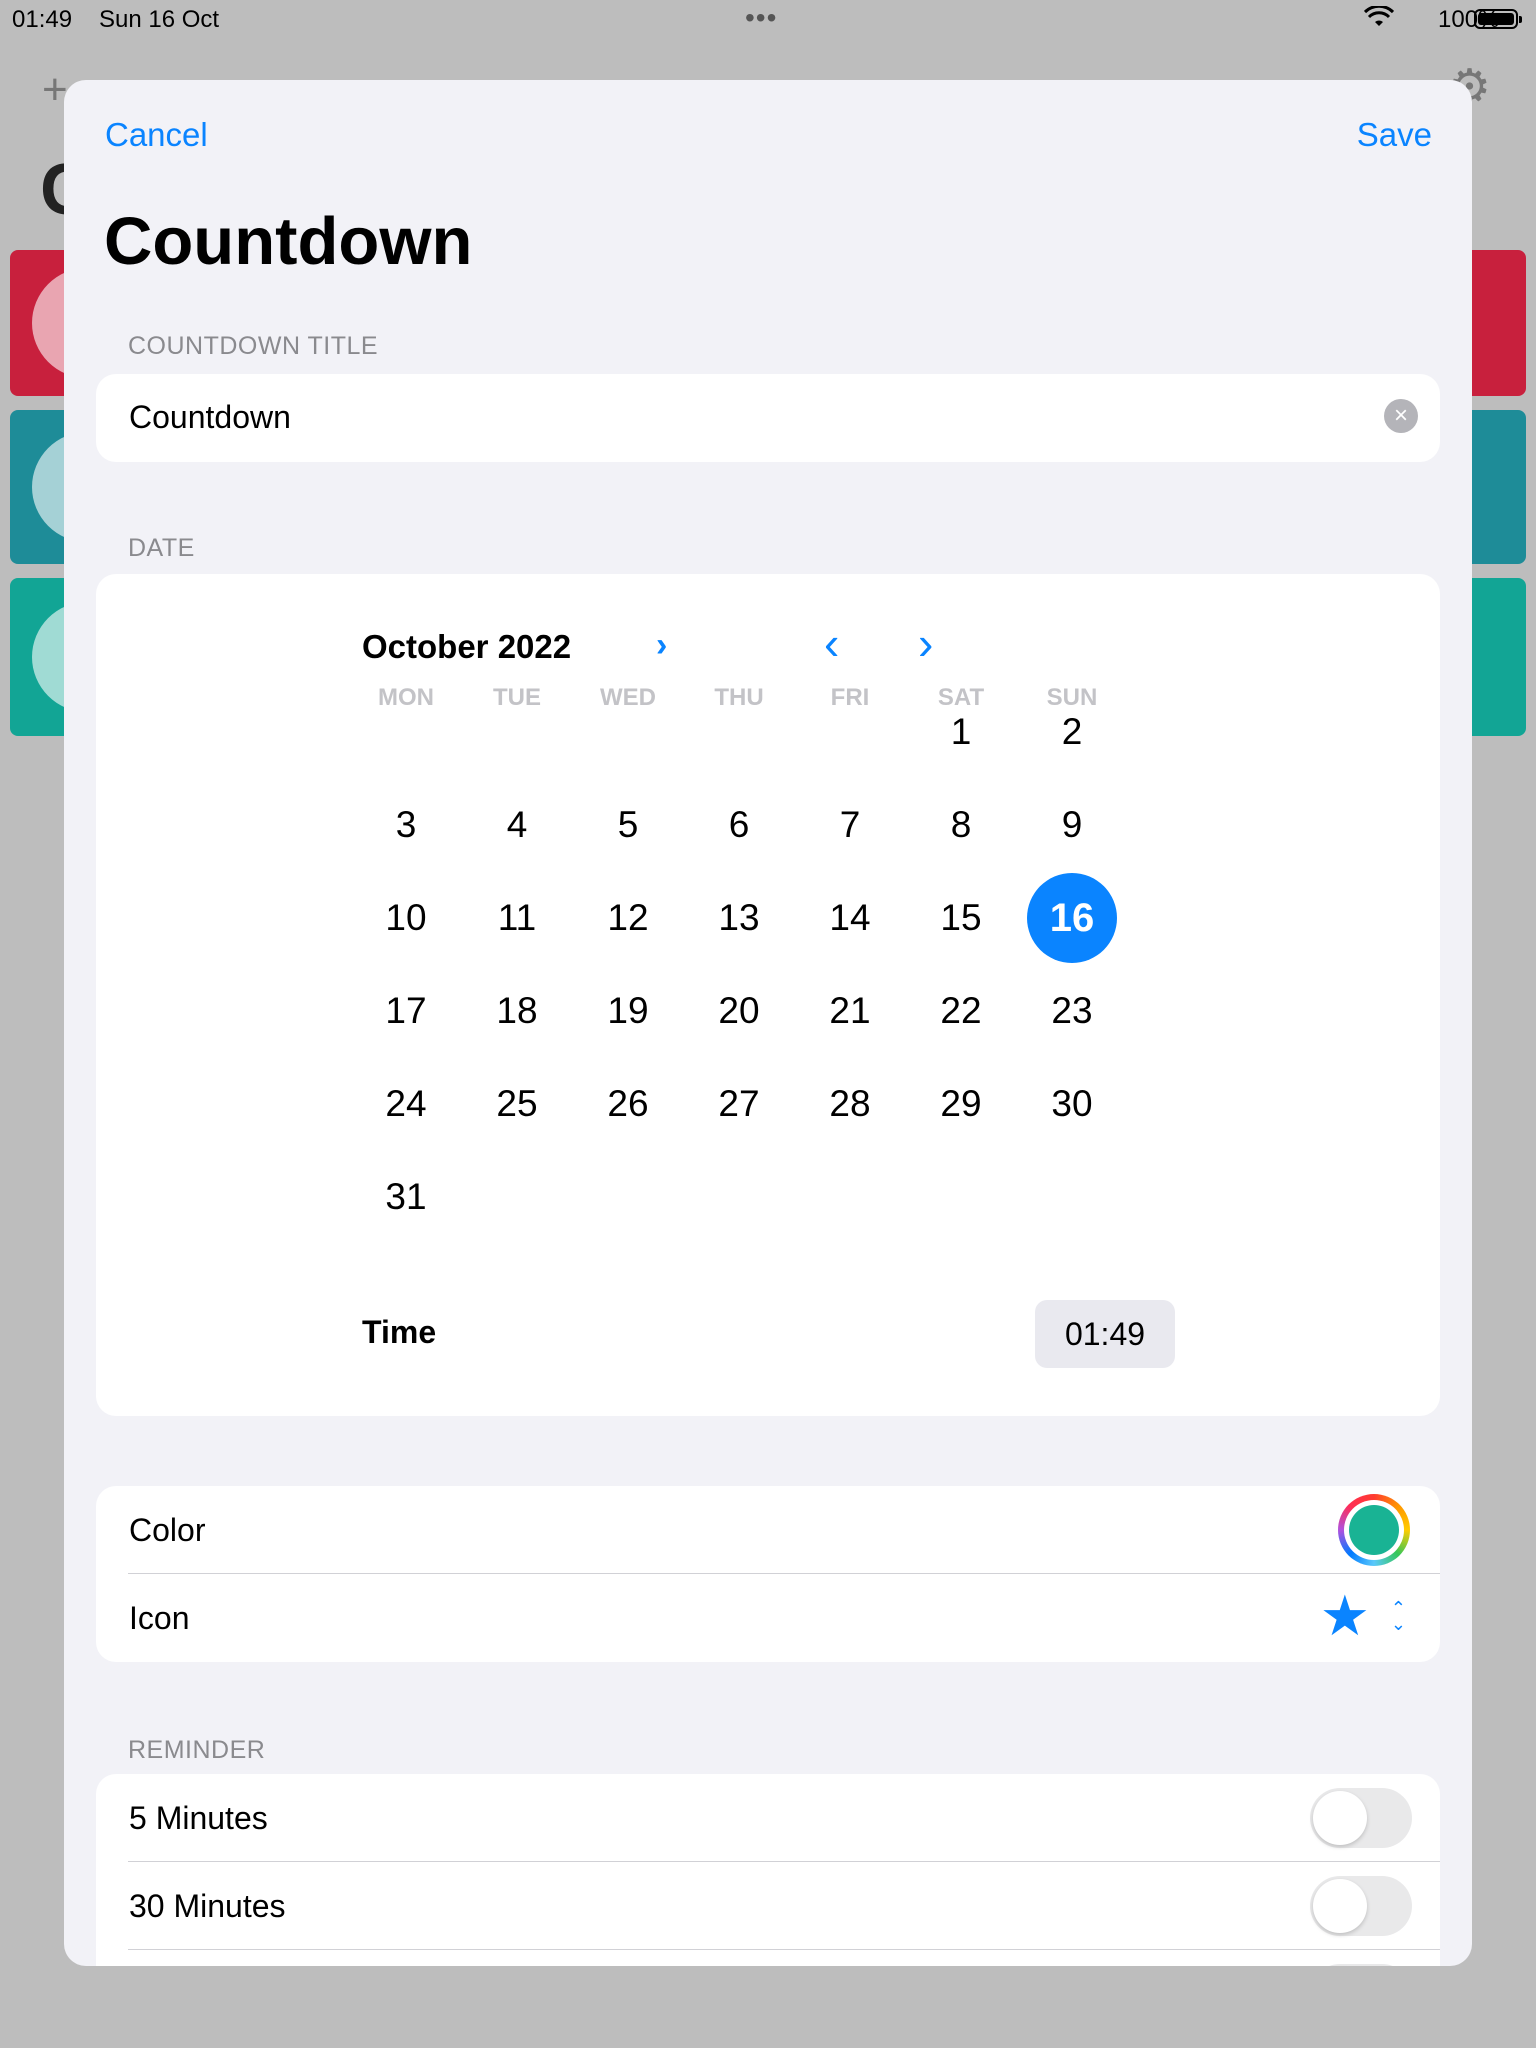  What do you see at coordinates (42, 19) in the screenshot?
I see `status-time: 01:49` at bounding box center [42, 19].